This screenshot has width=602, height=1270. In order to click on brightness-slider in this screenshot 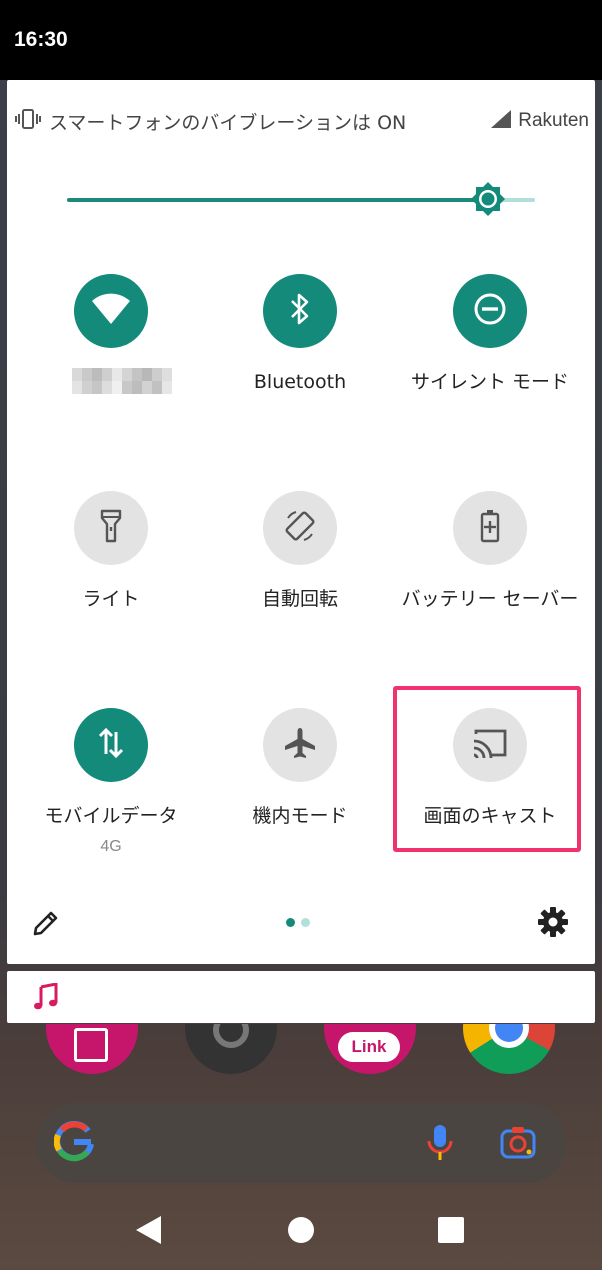, I will do `click(301, 199)`.